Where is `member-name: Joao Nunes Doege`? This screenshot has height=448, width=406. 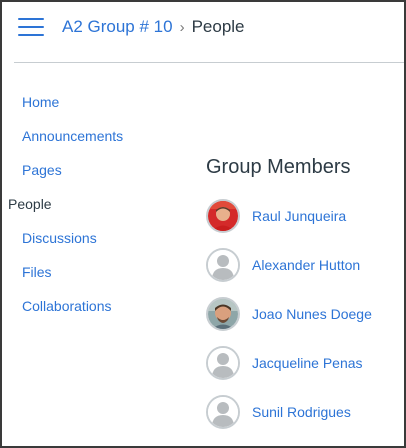 member-name: Joao Nunes Doege is located at coordinates (312, 314).